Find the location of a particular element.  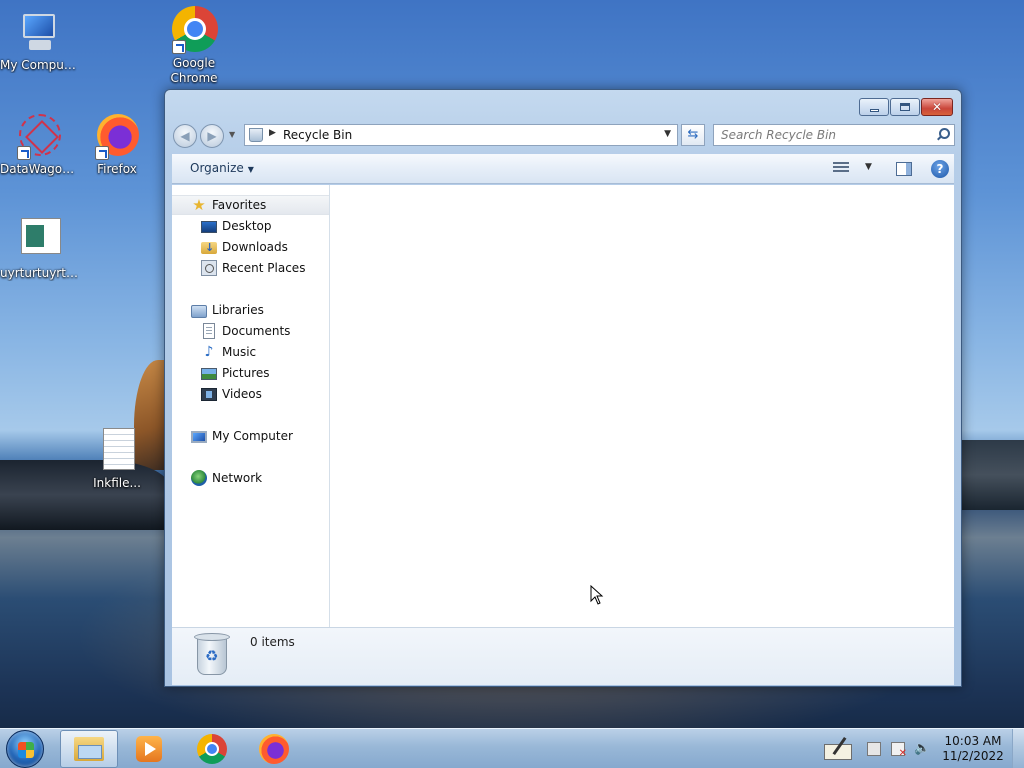

start-button is located at coordinates (25, 749).